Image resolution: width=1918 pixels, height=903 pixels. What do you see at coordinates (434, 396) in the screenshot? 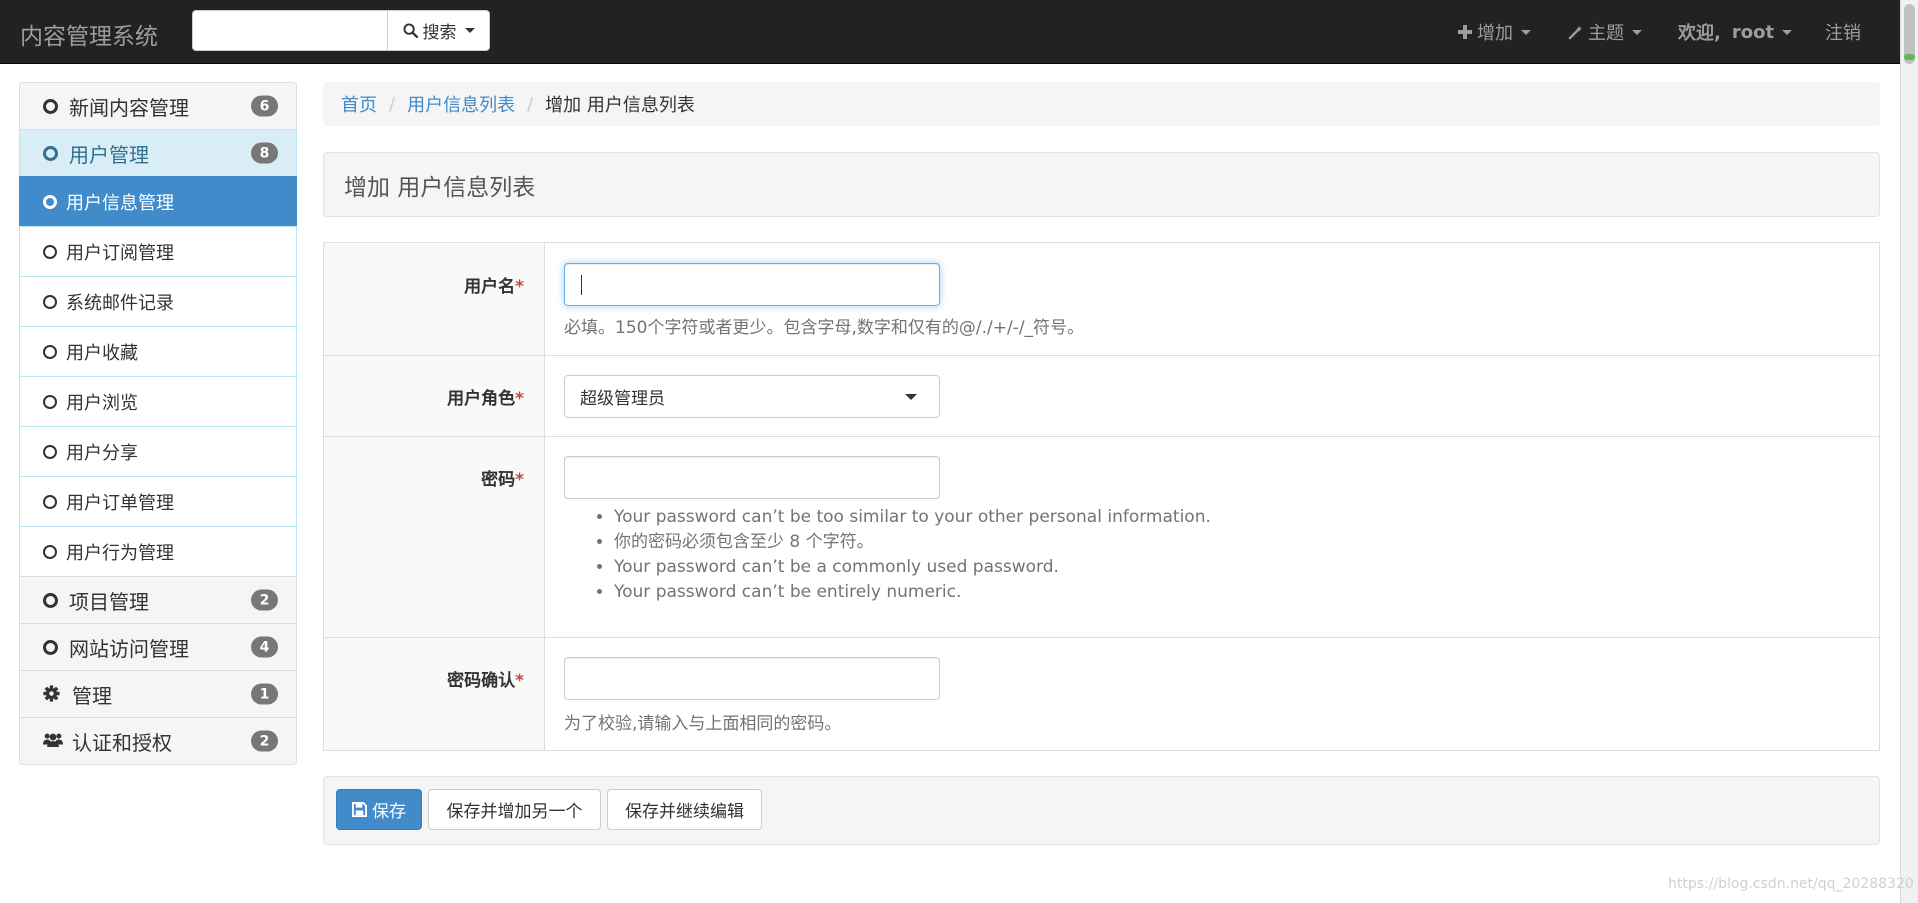
I see `label-column: 用户角色*` at bounding box center [434, 396].